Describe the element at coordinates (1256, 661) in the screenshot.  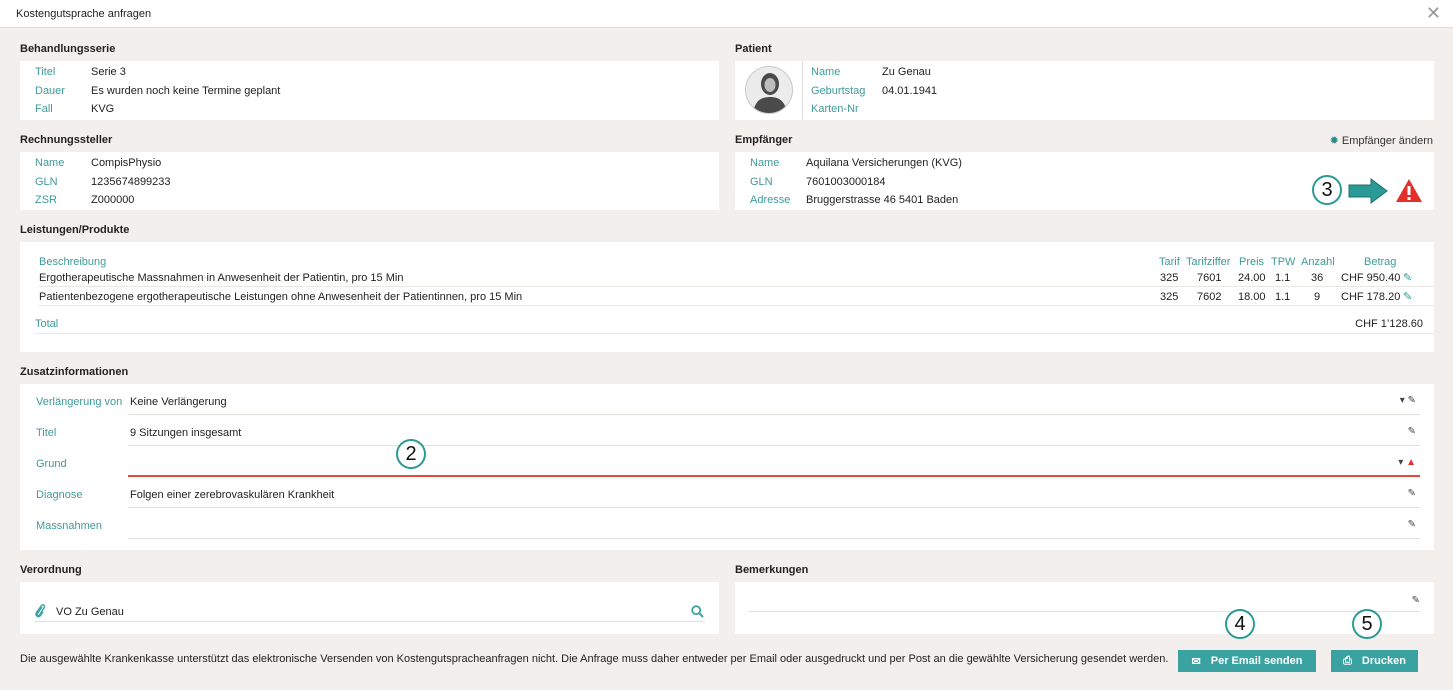
I see `send-email-label: Per Email senden` at that location.